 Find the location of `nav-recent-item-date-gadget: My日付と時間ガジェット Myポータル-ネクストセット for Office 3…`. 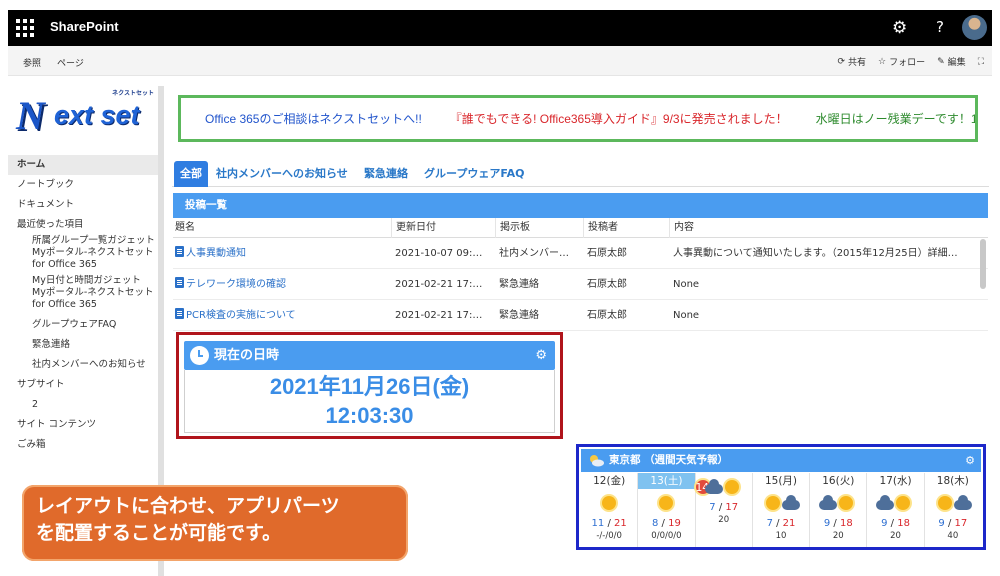

nav-recent-item-date-gadget: My日付と時間ガジェット Myポータル-ネクストセット for Office 3… is located at coordinates (83, 293).